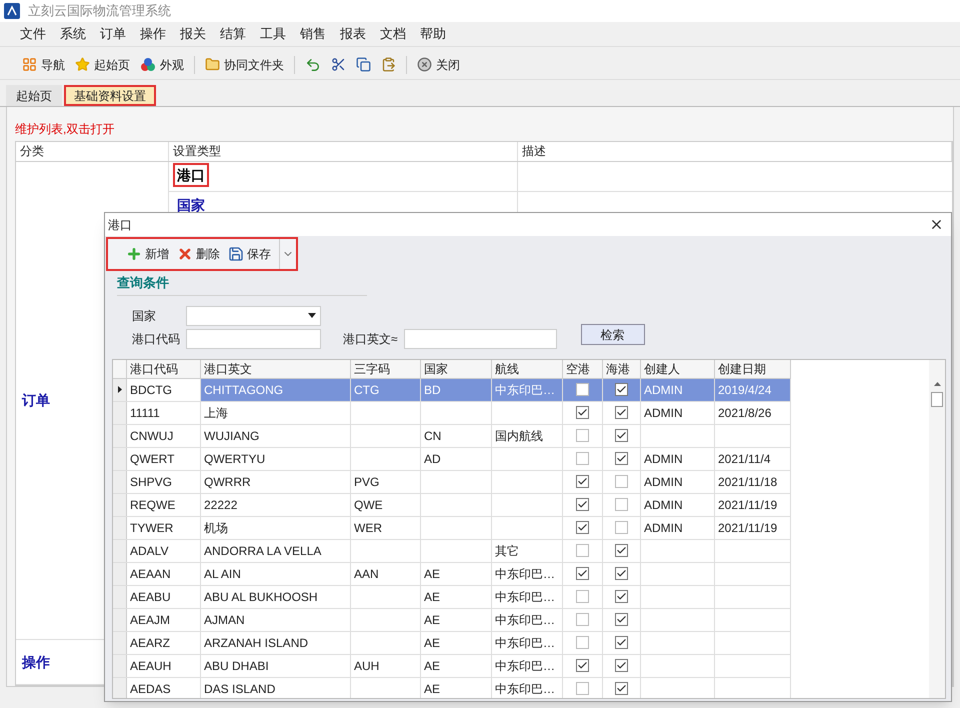 The image size is (960, 708). What do you see at coordinates (388, 64) in the screenshot?
I see `paste-icon` at bounding box center [388, 64].